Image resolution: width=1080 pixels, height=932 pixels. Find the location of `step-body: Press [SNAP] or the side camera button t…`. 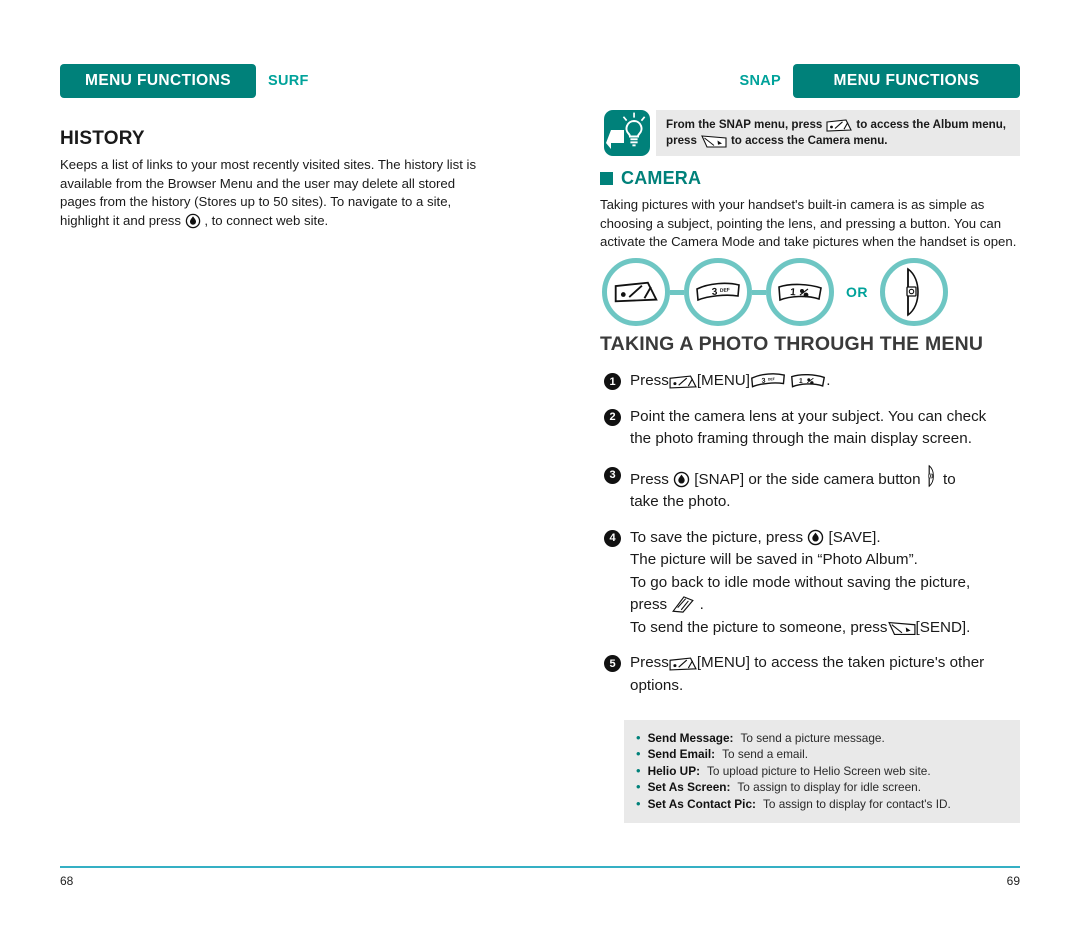

step-body: Press [SNAP] or the side camera button t… is located at coordinates (793, 489).